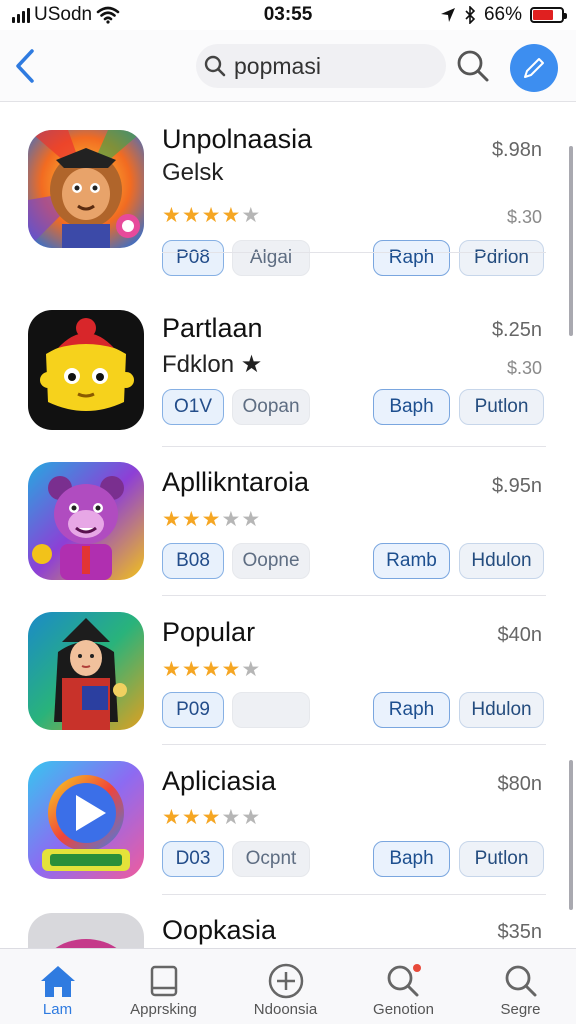 Image resolution: width=576 pixels, height=1024 pixels. Describe the element at coordinates (212, 328) in the screenshot. I see `app-name: Partlaan` at that location.